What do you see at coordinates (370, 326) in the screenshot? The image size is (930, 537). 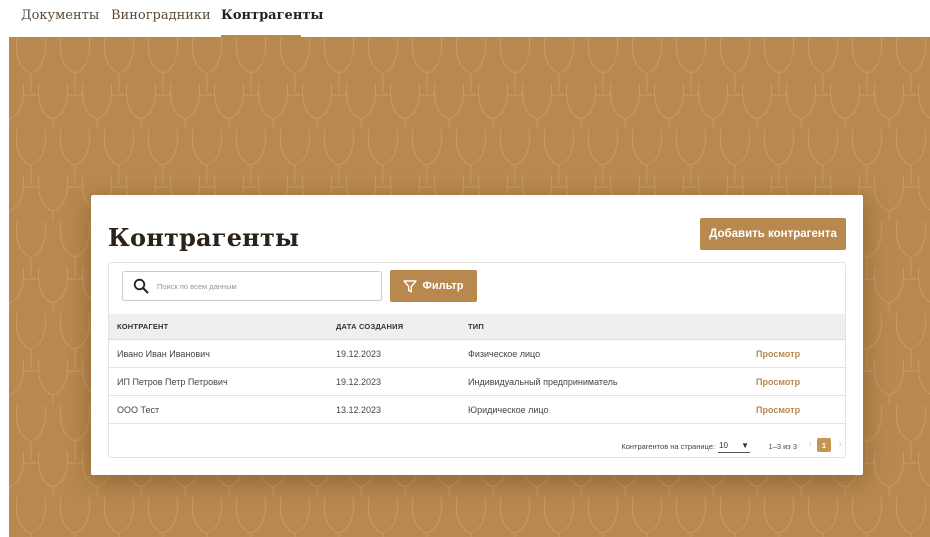 I see `column-header-created-date: ДАТА СОЗДАНИЯ` at bounding box center [370, 326].